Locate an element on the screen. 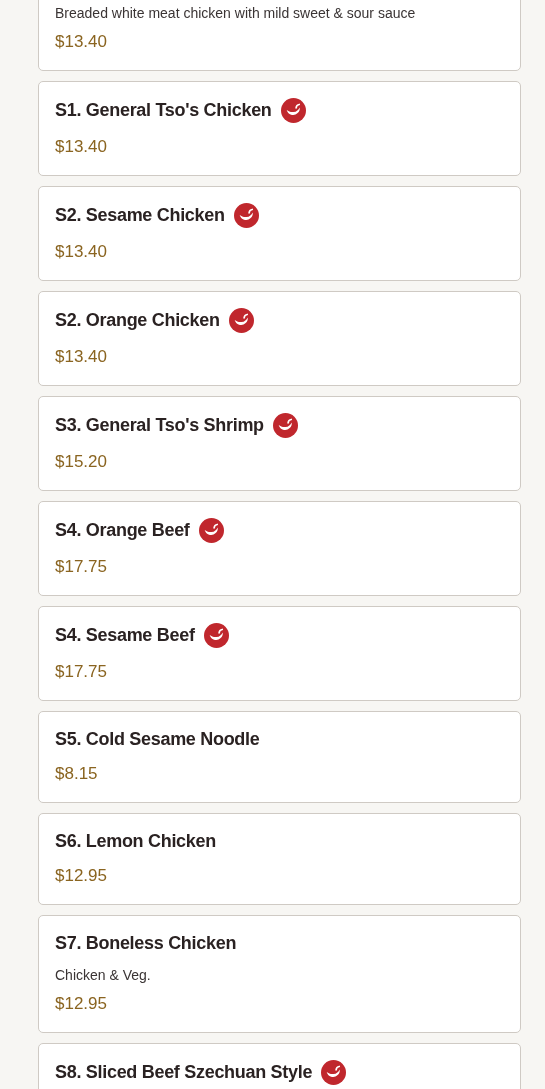  menu-item-card: S4. Orange Beef $17.75 is located at coordinates (279, 548).